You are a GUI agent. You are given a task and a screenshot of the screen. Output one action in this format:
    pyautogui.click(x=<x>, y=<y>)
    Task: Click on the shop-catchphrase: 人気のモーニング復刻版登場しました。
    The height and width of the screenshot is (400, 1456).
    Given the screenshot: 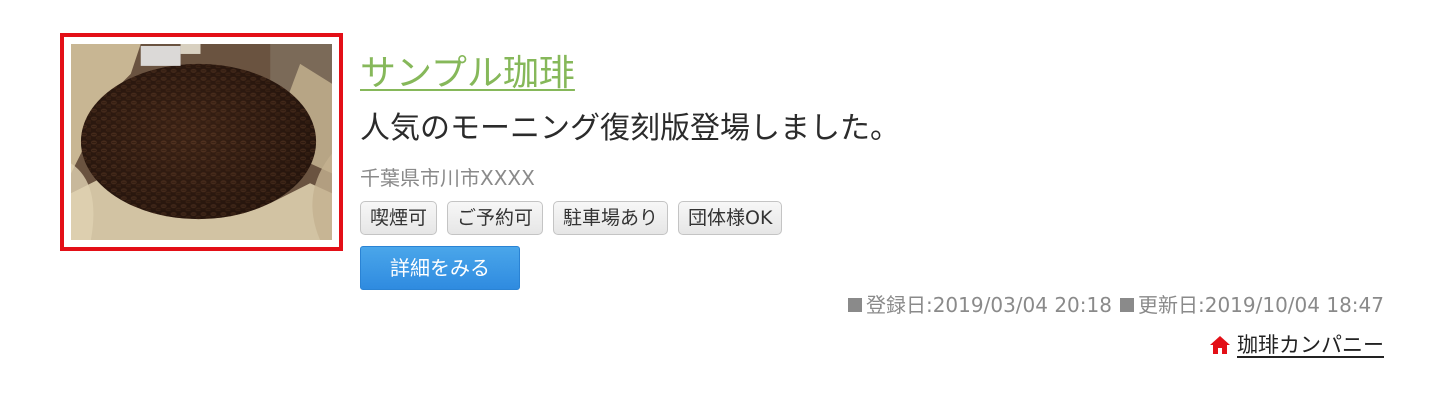 What is the action you would take?
    pyautogui.click(x=630, y=128)
    